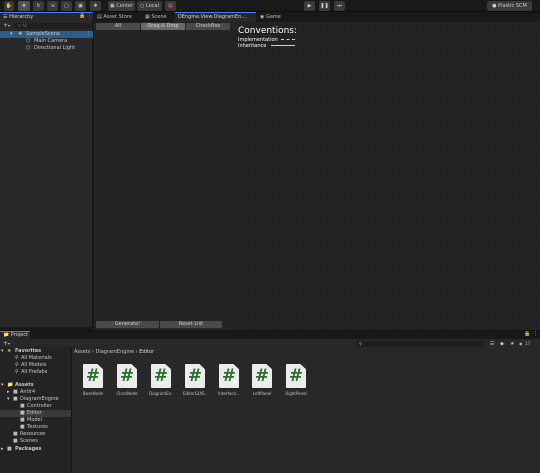 This screenshot has height=473, width=540. Describe the element at coordinates (235, 382) in the screenshot. I see `mouse-cursor-icon: ⬈` at that location.